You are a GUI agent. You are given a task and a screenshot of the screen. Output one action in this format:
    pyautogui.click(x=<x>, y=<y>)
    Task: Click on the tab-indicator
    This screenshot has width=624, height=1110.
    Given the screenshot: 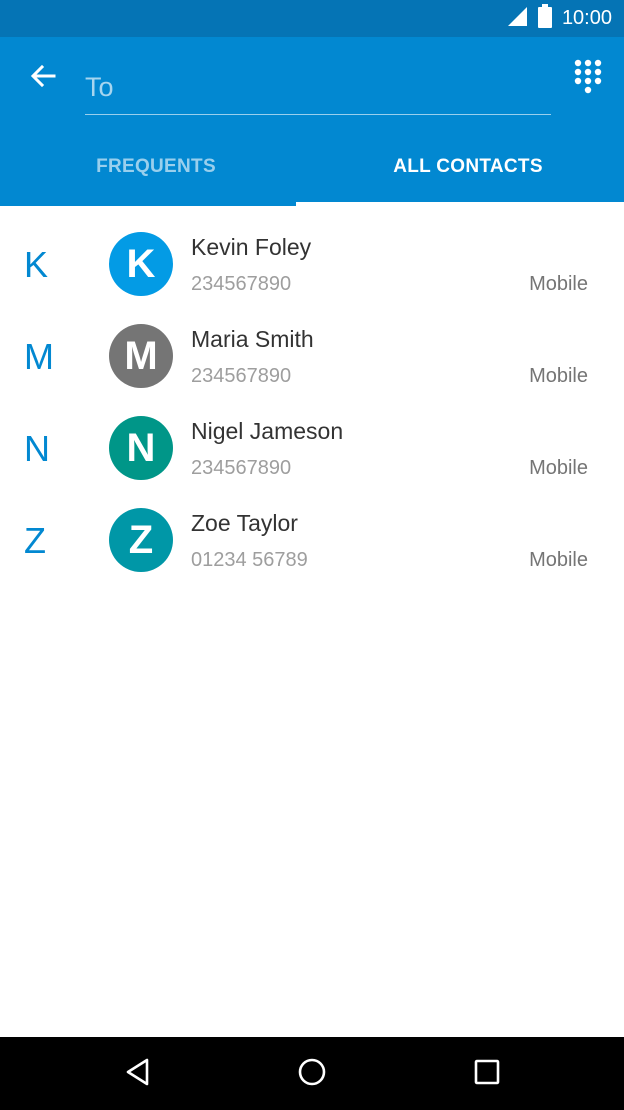 What is the action you would take?
    pyautogui.click(x=460, y=204)
    